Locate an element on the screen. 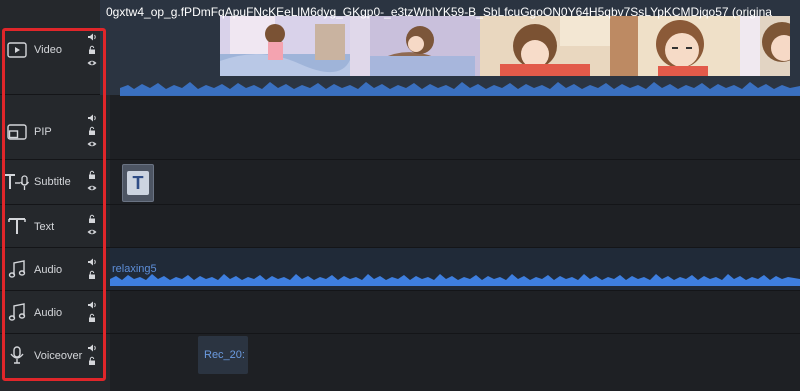  track-label-text: Text is located at coordinates (44, 227).